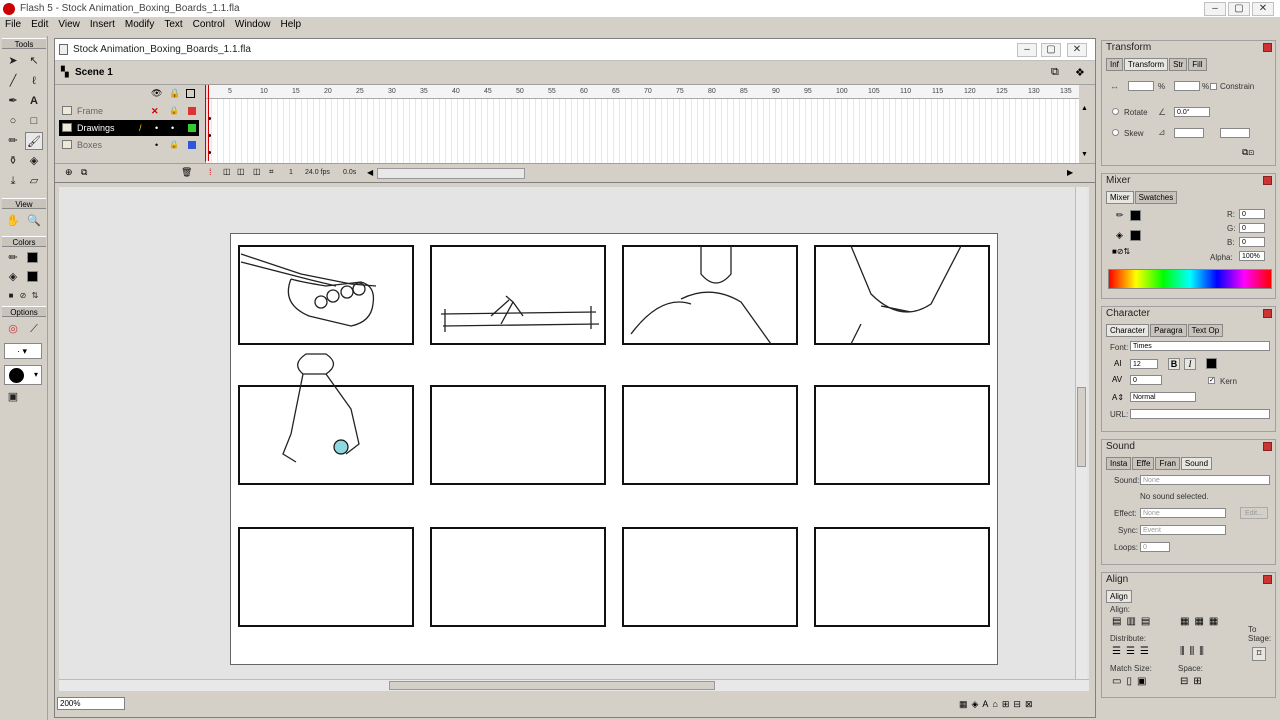 The image size is (1280, 720). I want to click on doc-maximize-button: ▢, so click(1051, 50).